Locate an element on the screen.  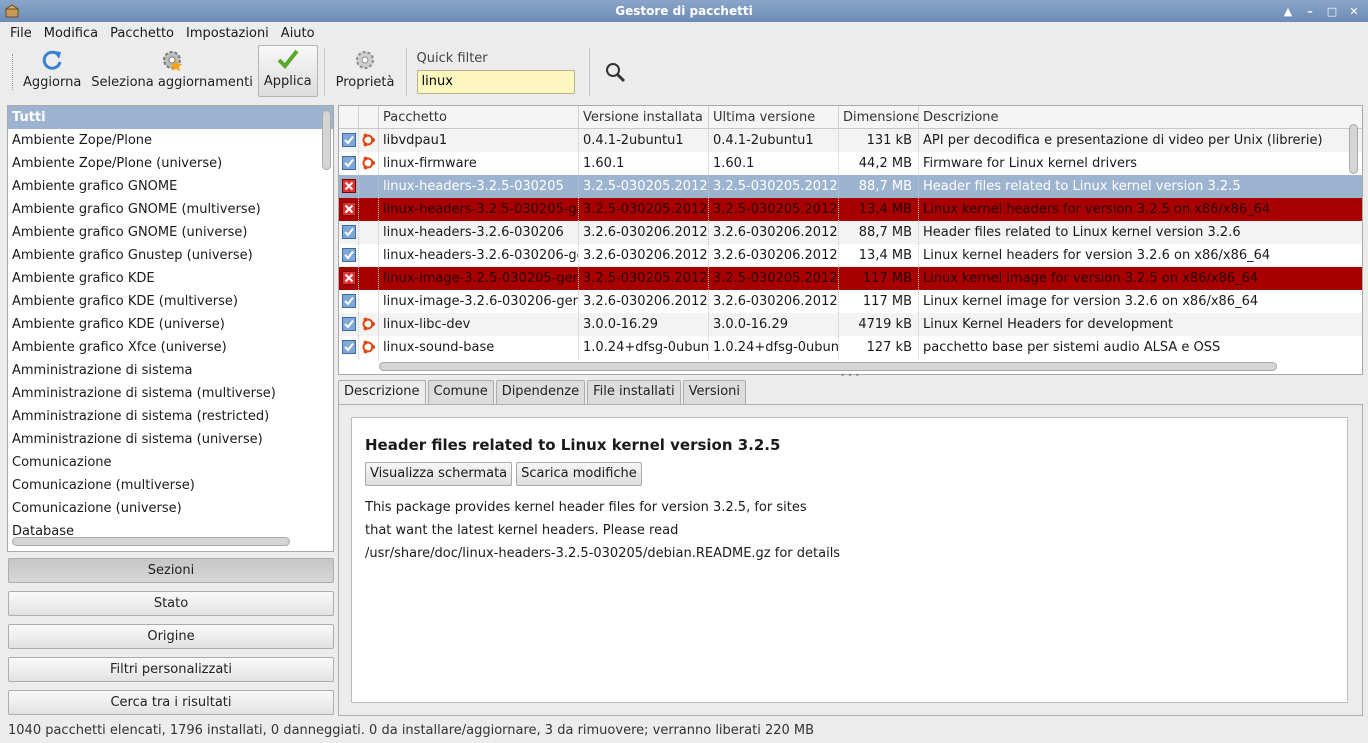
tab-description: Descrizione is located at coordinates (382, 393).